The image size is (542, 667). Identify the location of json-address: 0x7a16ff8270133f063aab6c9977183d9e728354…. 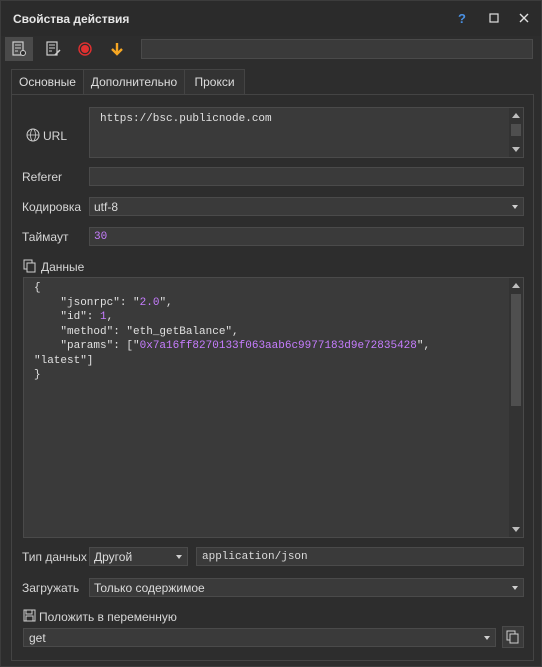
(278, 346).